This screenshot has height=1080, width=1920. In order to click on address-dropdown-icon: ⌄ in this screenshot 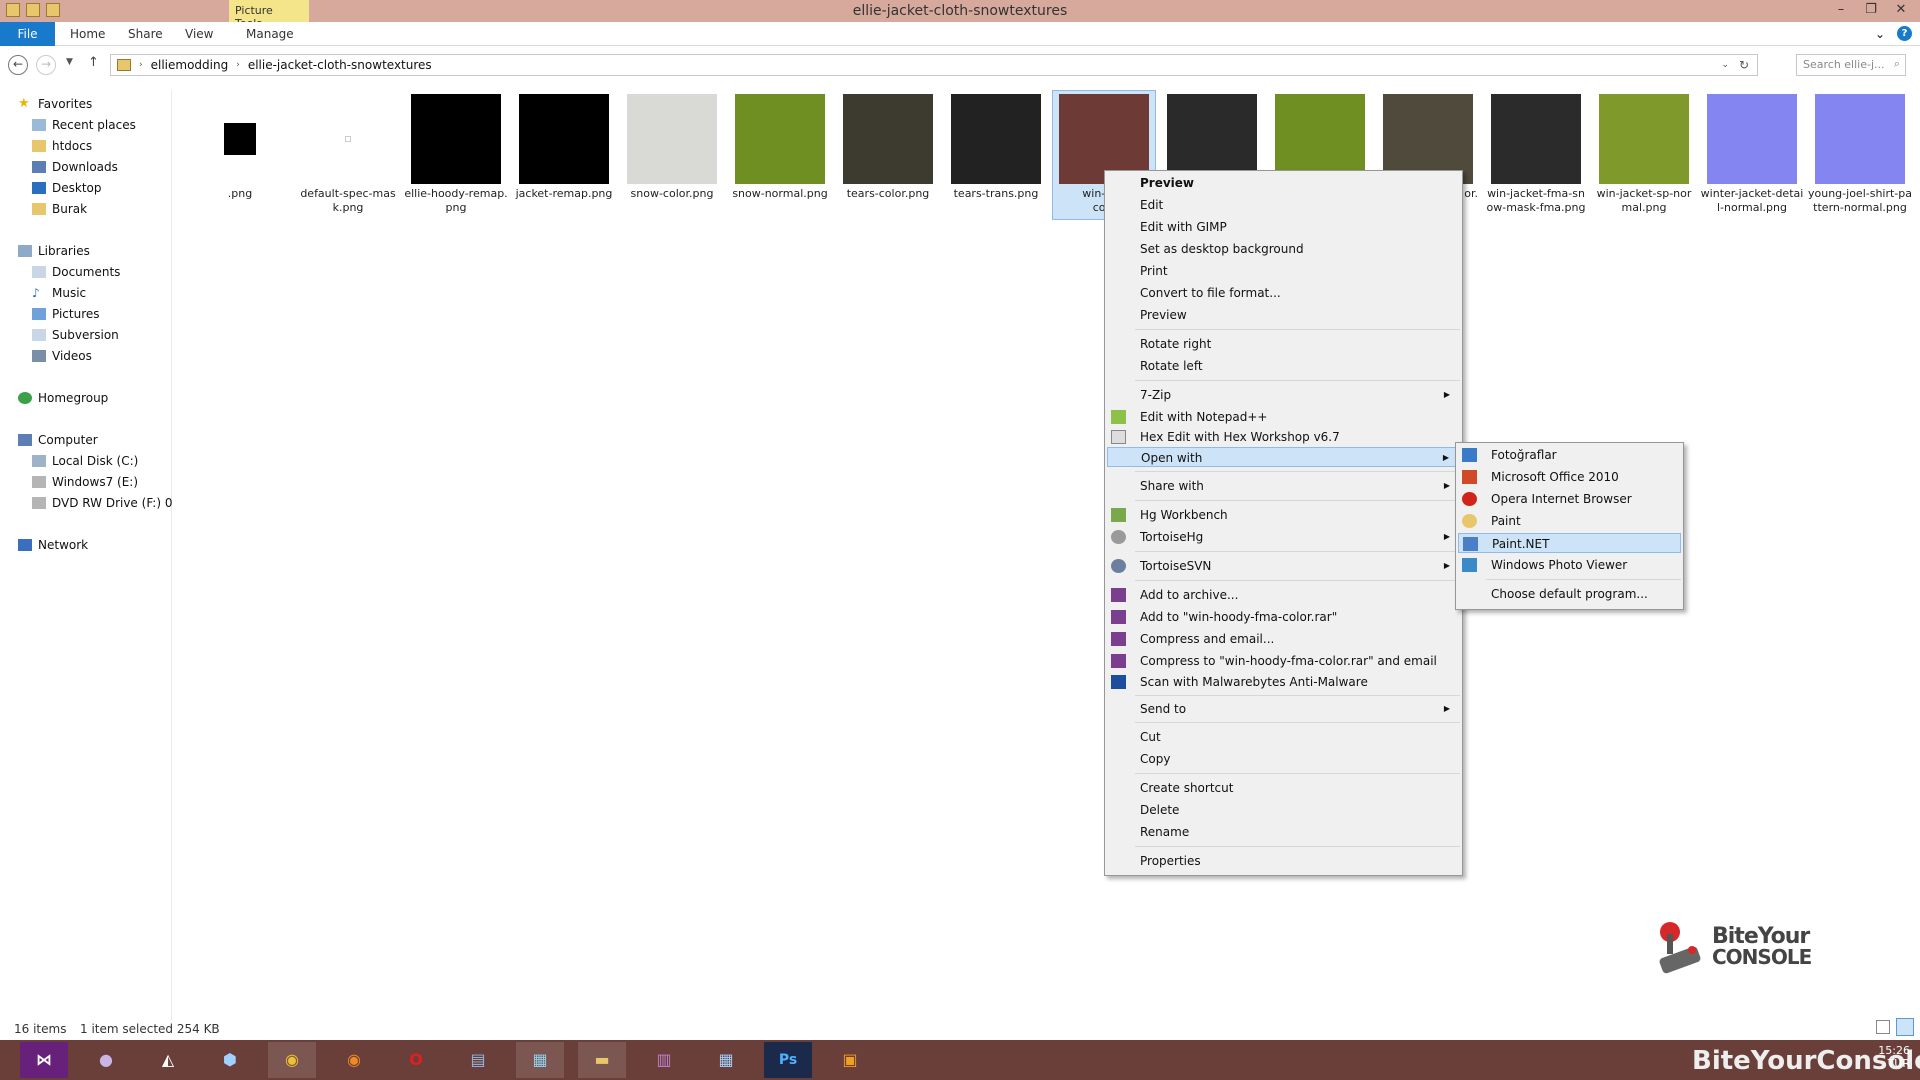, I will do `click(1725, 65)`.